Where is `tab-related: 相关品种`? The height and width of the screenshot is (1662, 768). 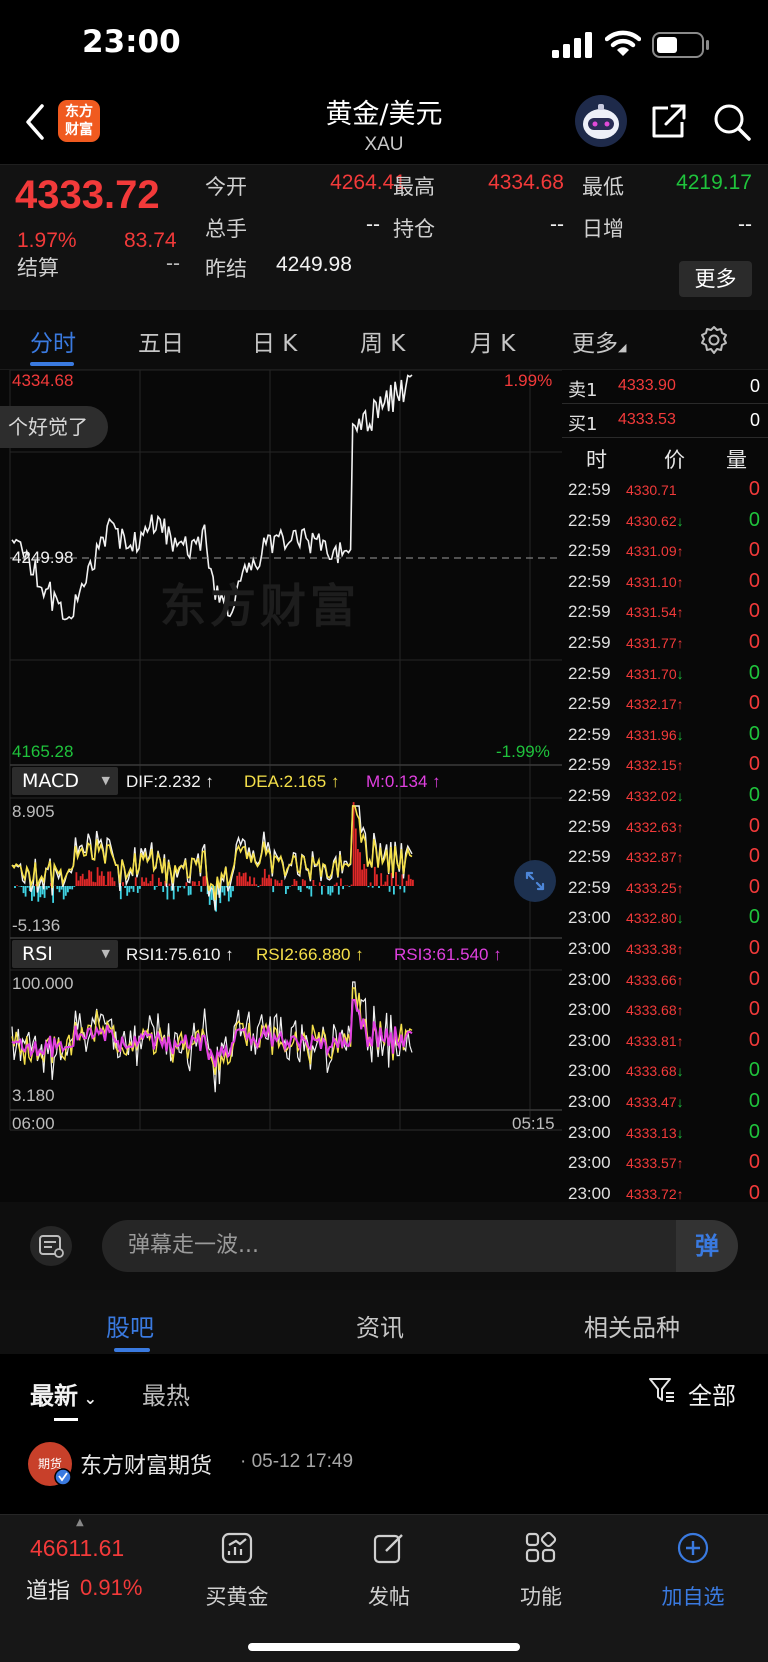
tab-related: 相关品种 is located at coordinates (632, 1325).